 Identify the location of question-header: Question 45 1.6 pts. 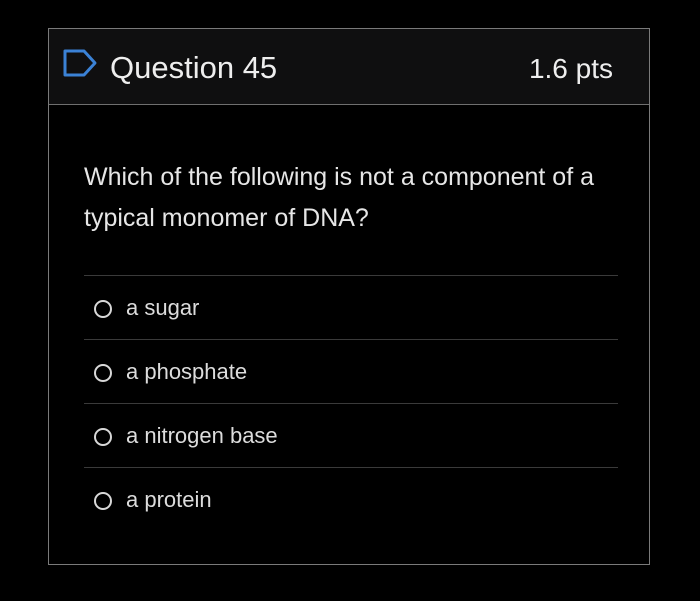
(349, 67).